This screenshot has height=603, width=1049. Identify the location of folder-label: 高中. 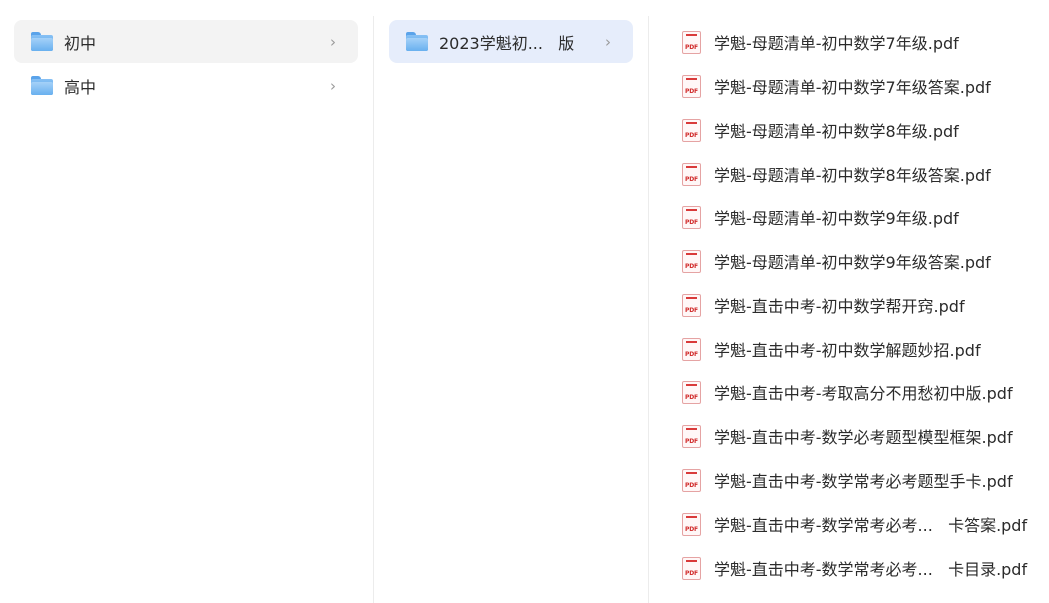
(80, 87).